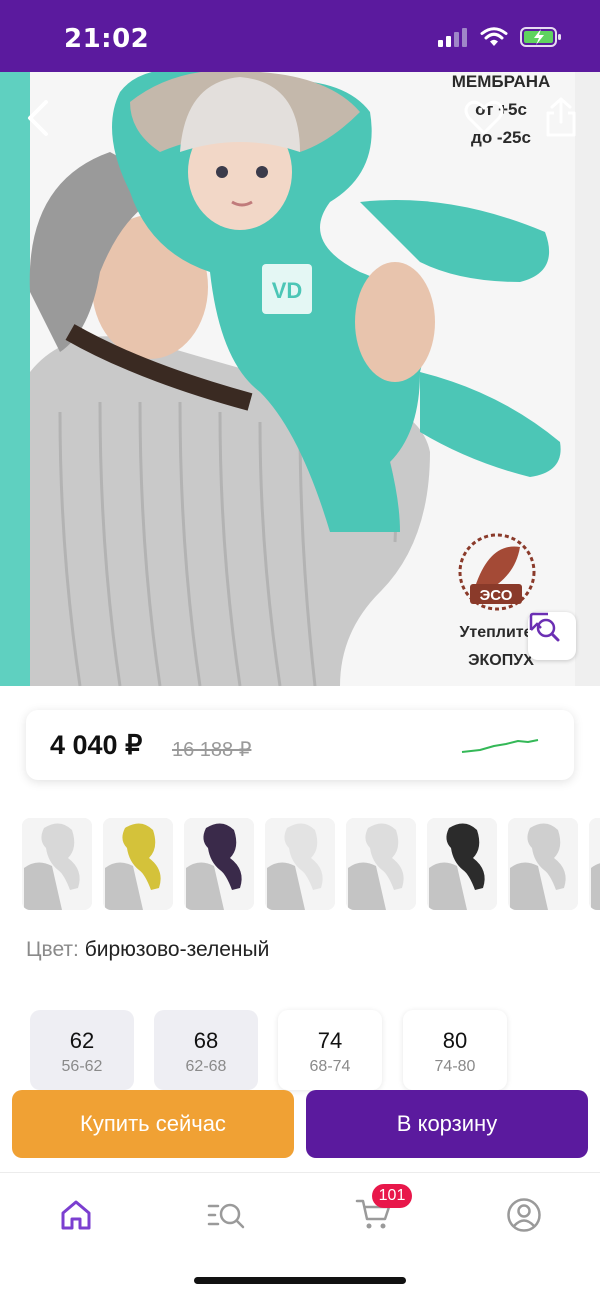 The image size is (600, 1298). I want to click on old-price: 16 188 ₽, so click(212, 750).